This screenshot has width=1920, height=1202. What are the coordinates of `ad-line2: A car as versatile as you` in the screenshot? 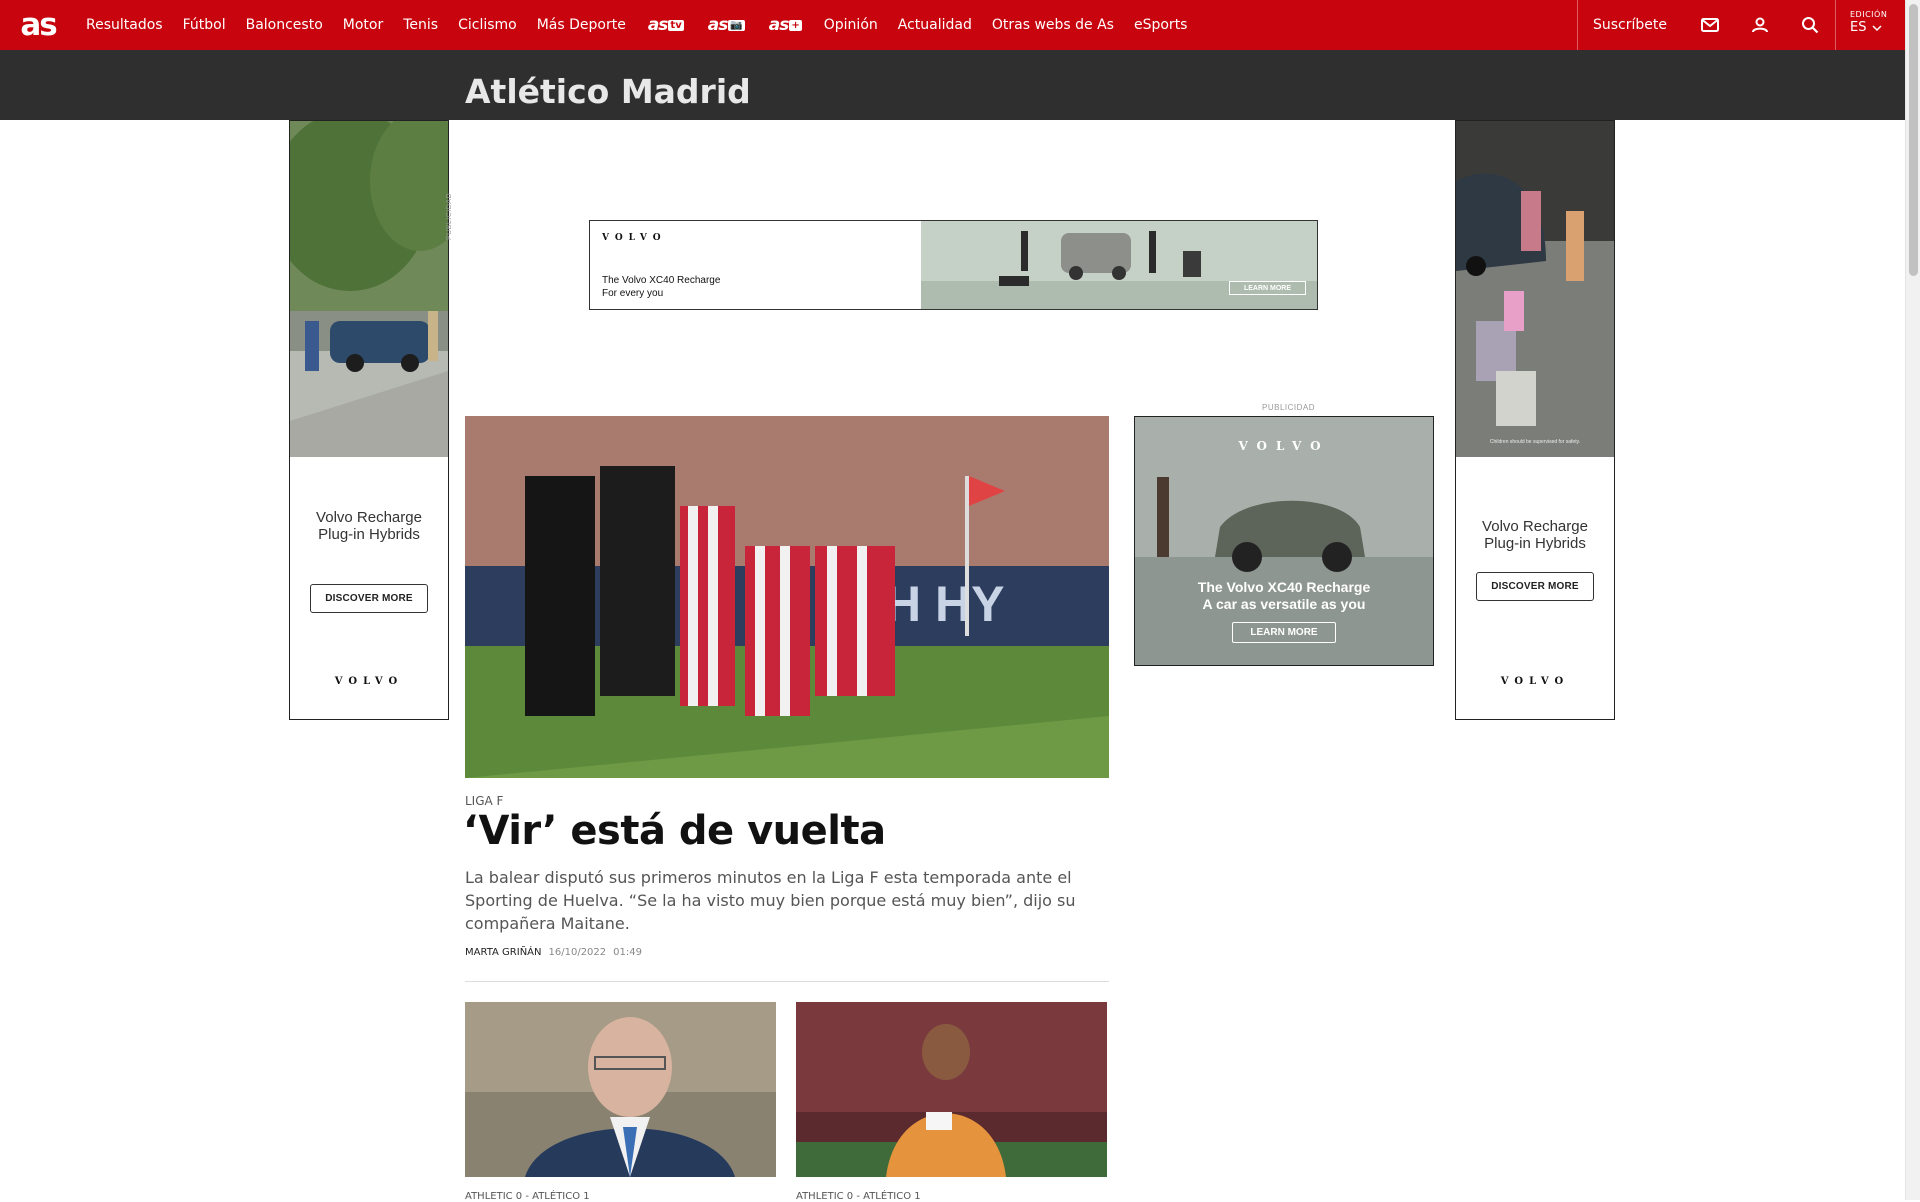 It's located at (1284, 604).